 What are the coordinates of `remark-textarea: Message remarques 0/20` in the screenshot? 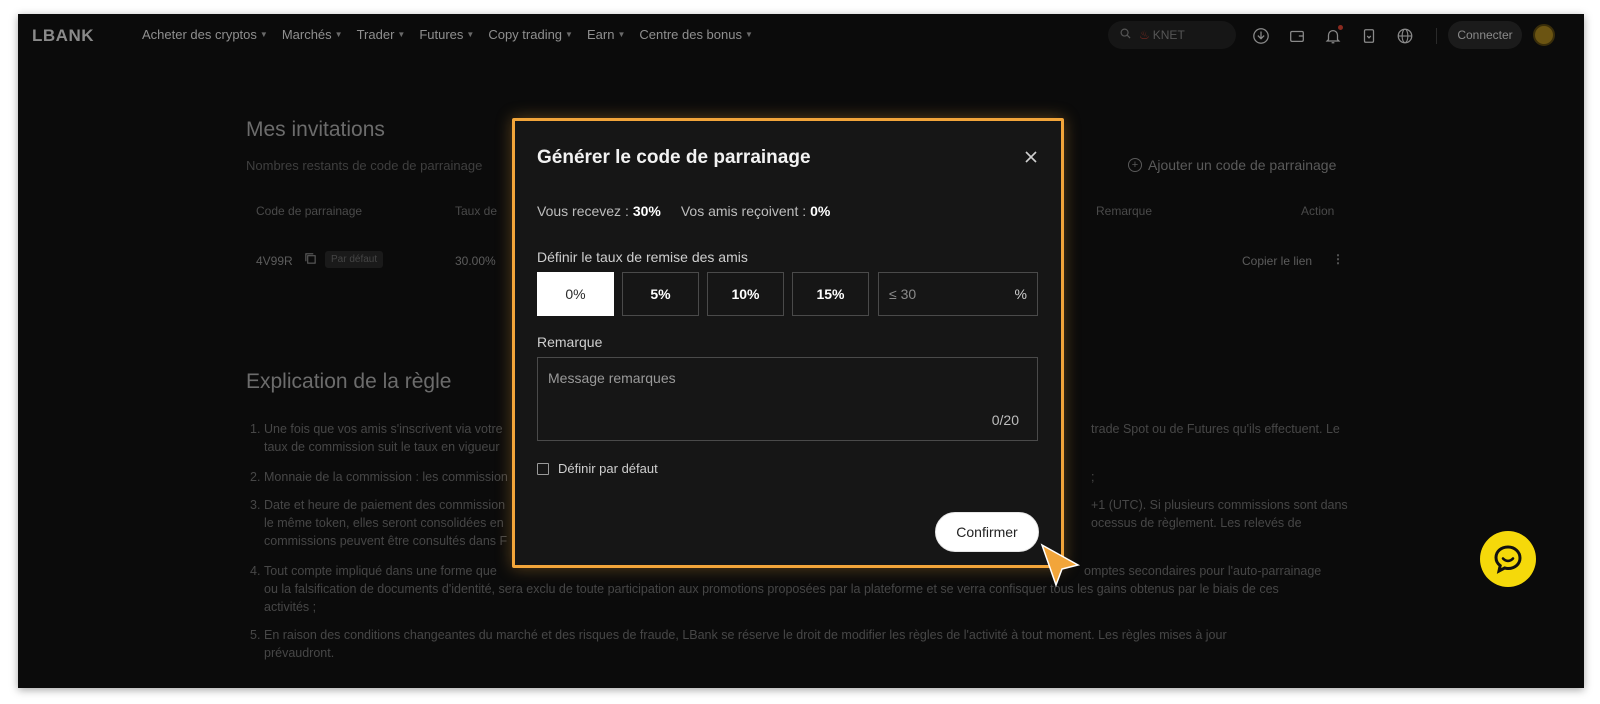 It's located at (787, 399).